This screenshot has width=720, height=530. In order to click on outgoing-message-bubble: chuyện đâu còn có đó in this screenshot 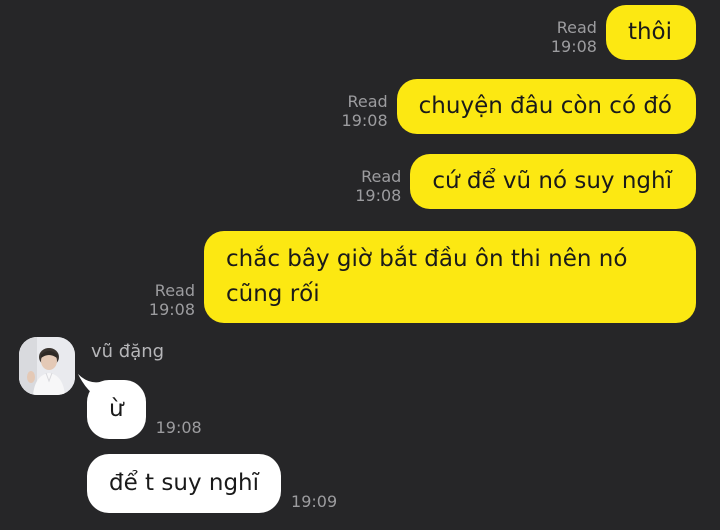, I will do `click(546, 106)`.